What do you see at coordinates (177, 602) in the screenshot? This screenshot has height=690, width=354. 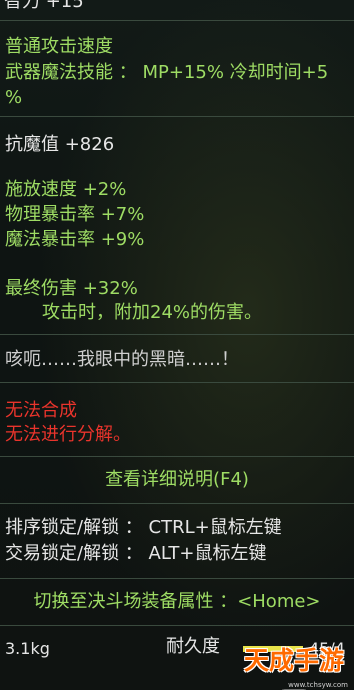 I see `switch-arena-button: 切换至决斗场装备属性 ：<Home>` at bounding box center [177, 602].